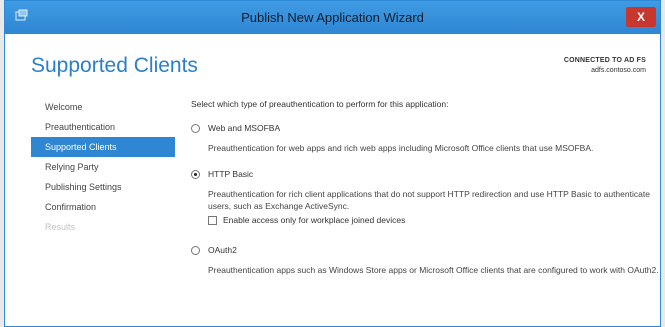 This screenshot has height=327, width=665. What do you see at coordinates (60, 227) in the screenshot?
I see `step-results: Results` at bounding box center [60, 227].